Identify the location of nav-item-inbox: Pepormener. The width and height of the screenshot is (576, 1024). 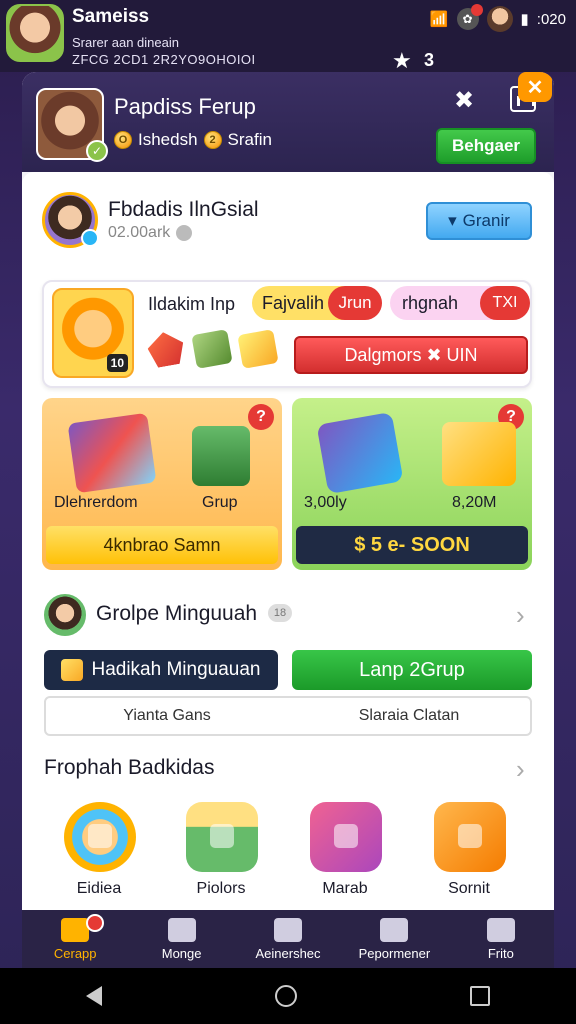
(394, 939).